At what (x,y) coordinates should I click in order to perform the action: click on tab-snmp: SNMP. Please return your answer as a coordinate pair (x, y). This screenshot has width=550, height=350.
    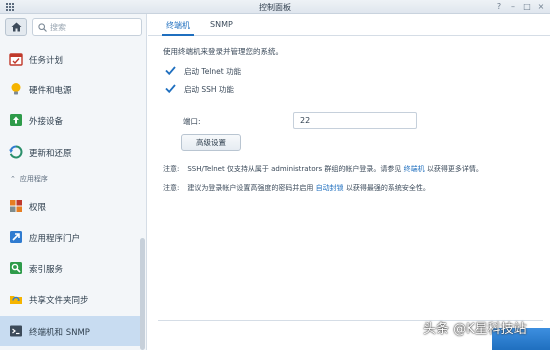
    Looking at the image, I should click on (221, 24).